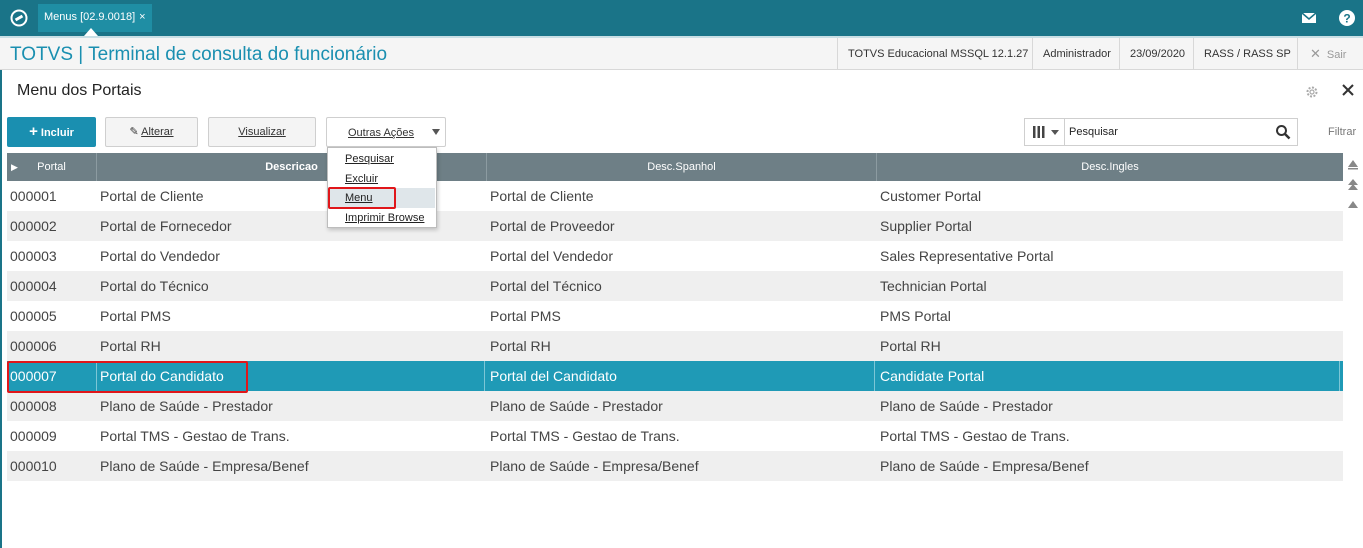 The height and width of the screenshot is (548, 1363). What do you see at coordinates (1315, 53) in the screenshot?
I see `exit-icon: ✕` at bounding box center [1315, 53].